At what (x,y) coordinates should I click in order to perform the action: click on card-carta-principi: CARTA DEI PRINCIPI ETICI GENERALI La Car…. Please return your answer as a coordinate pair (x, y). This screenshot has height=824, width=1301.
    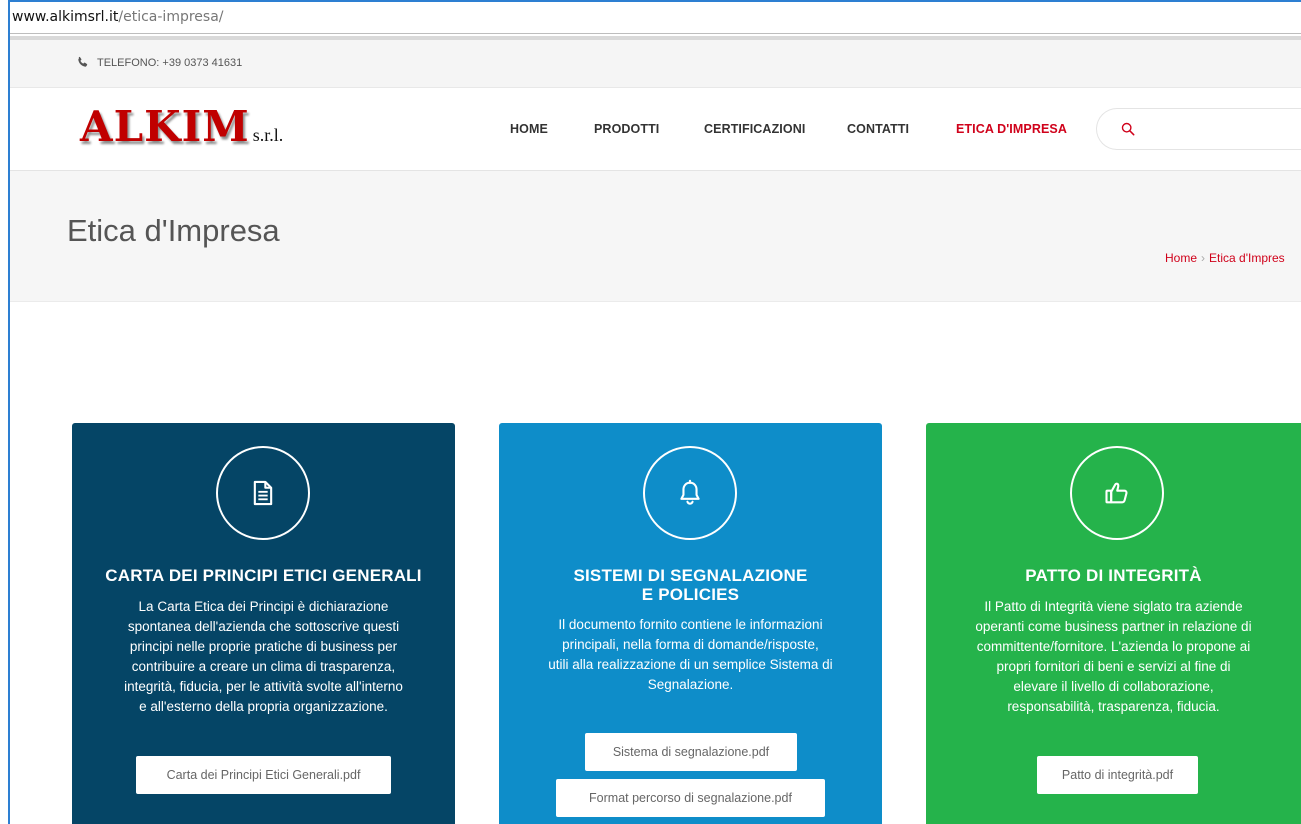
    Looking at the image, I should click on (263, 623).